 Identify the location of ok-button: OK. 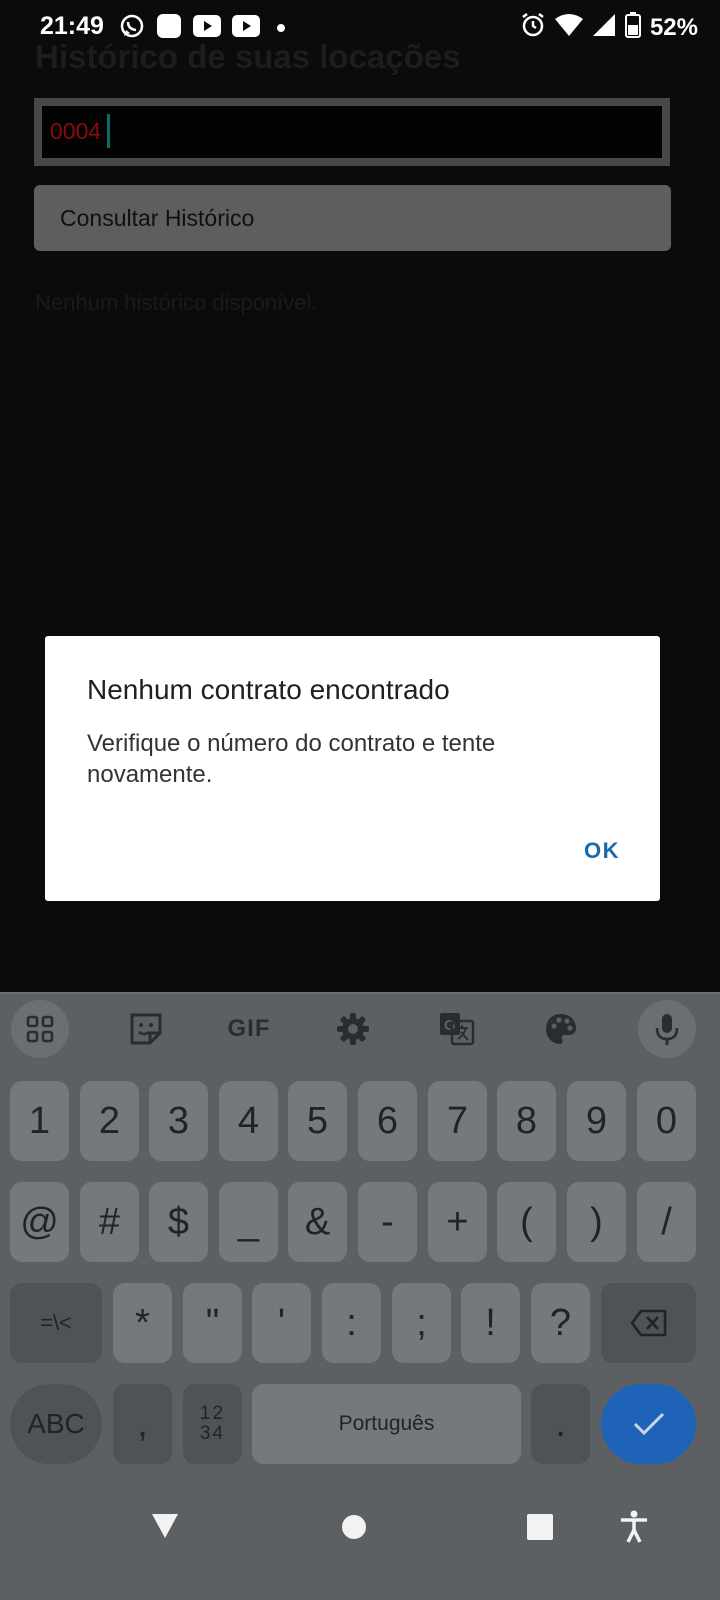
(602, 851).